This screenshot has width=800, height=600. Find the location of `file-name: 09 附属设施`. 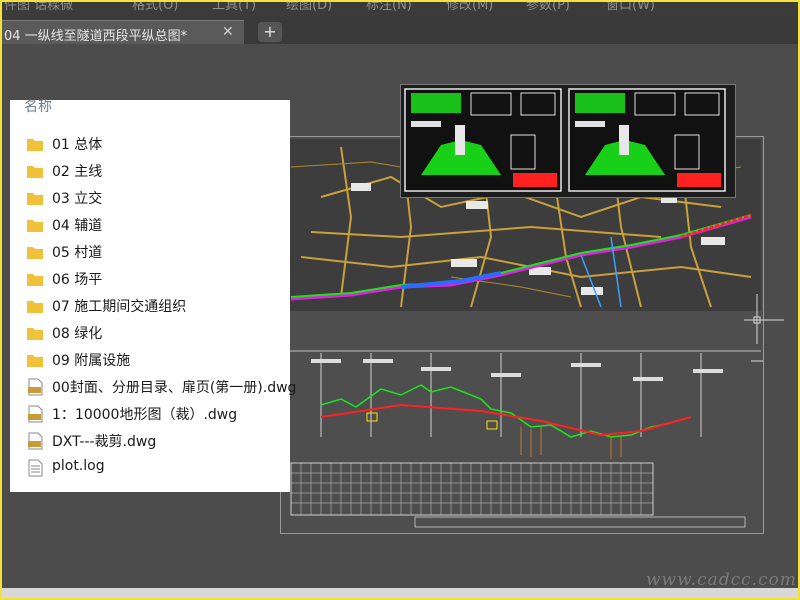

file-name: 09 附属设施 is located at coordinates (91, 361).